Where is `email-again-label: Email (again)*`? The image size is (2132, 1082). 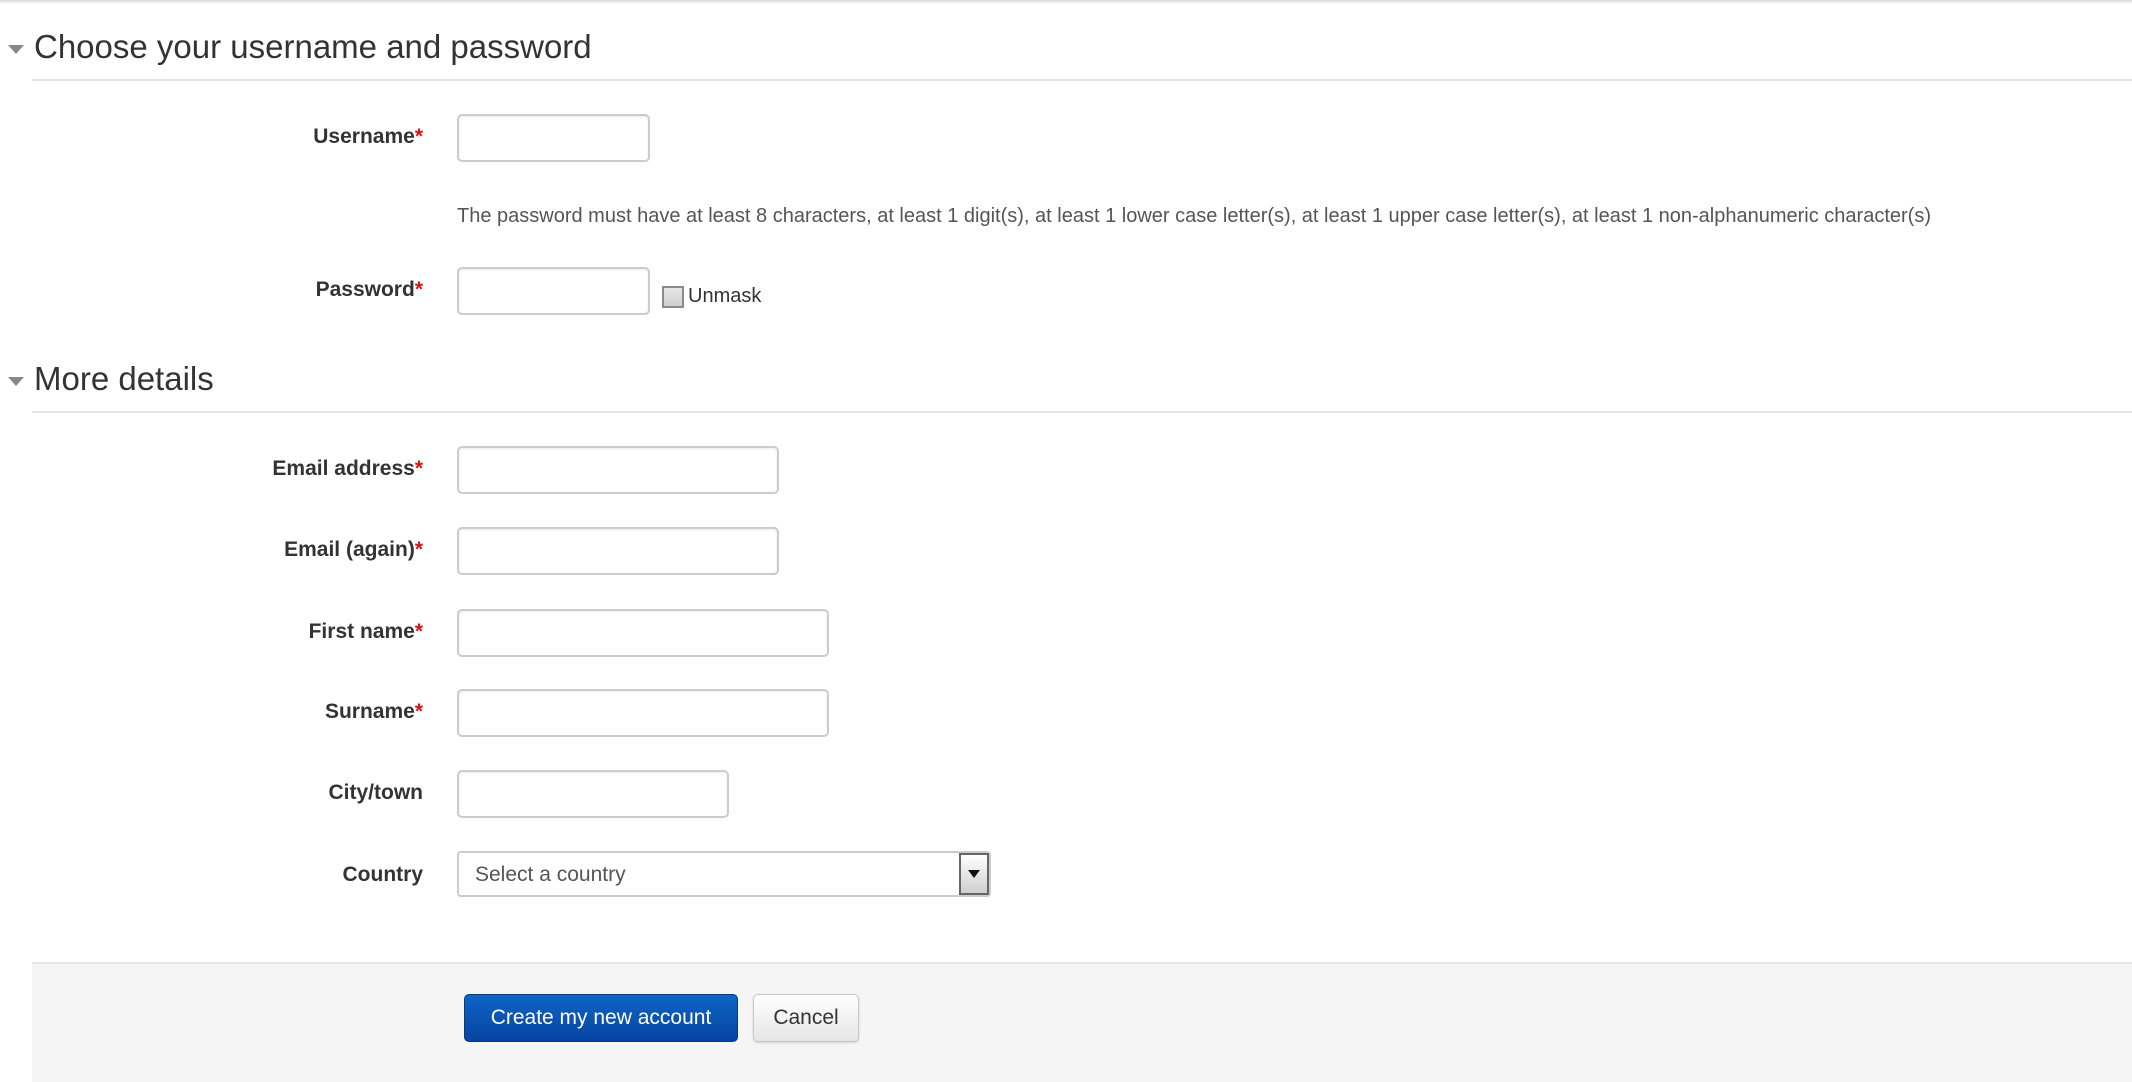
email-again-label: Email (again)* is located at coordinates (353, 549).